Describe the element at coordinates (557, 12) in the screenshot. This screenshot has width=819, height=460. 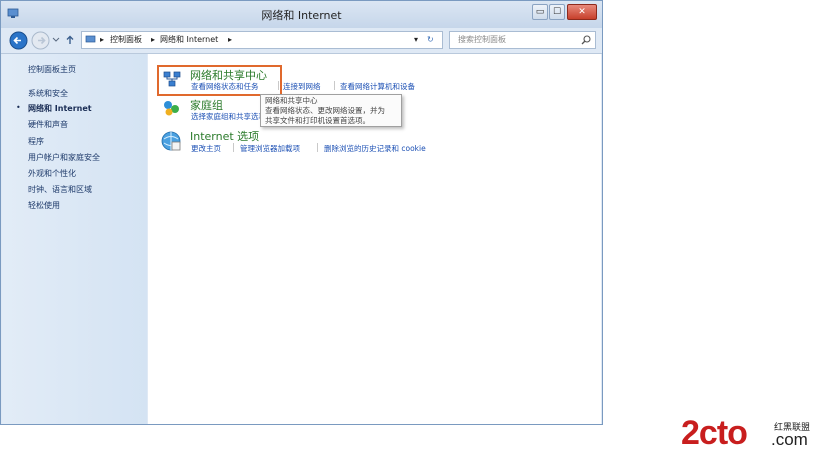
I see `maximize-button: ☐` at that location.